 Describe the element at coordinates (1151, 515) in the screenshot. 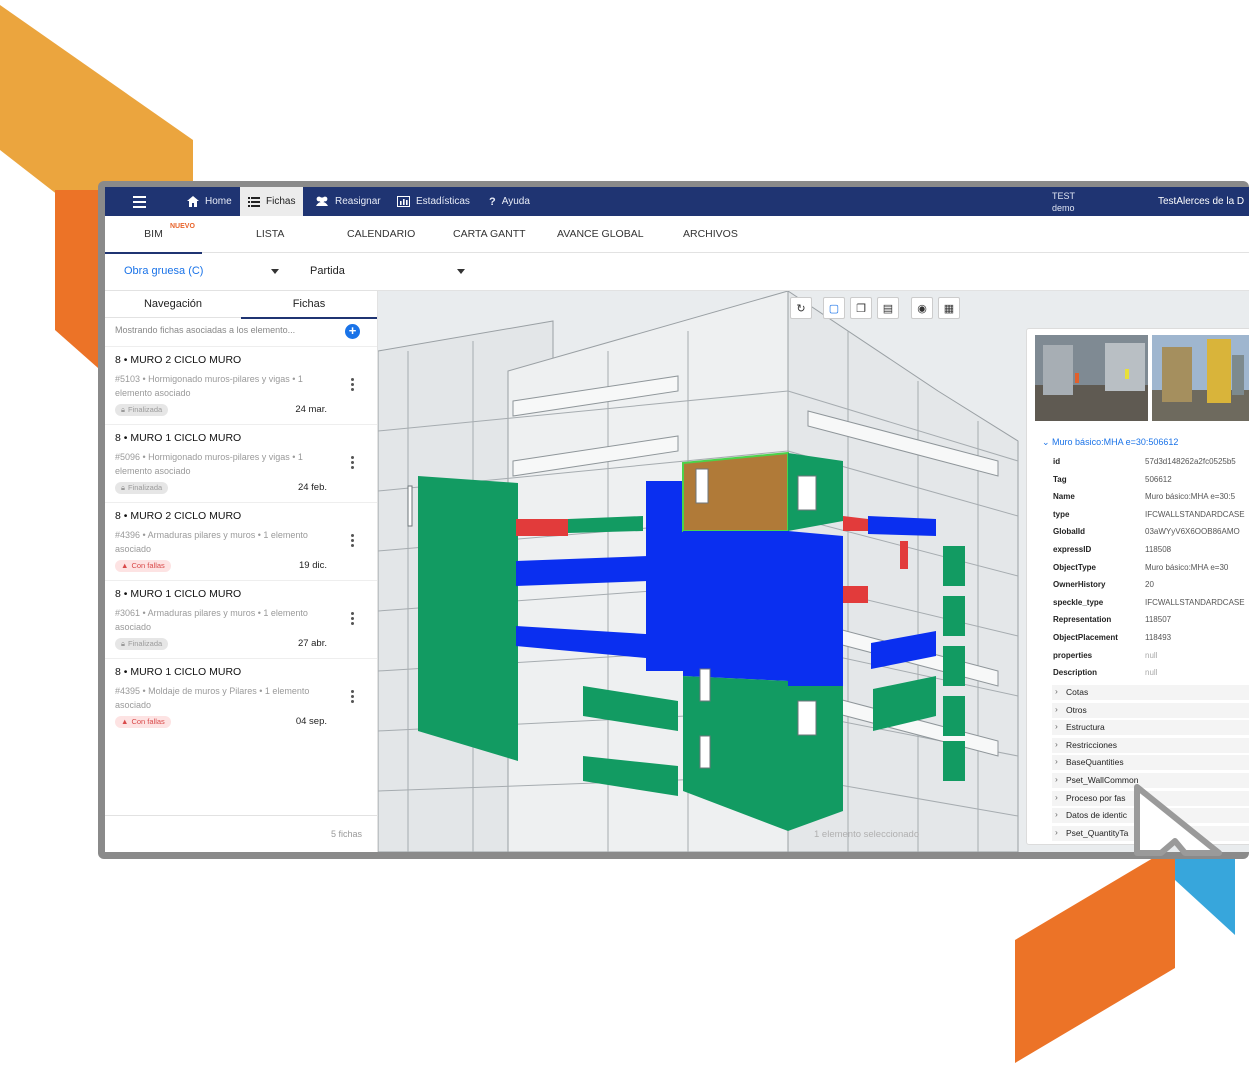

I see `property-row: type IFCWALLSTANDARDCASE` at that location.